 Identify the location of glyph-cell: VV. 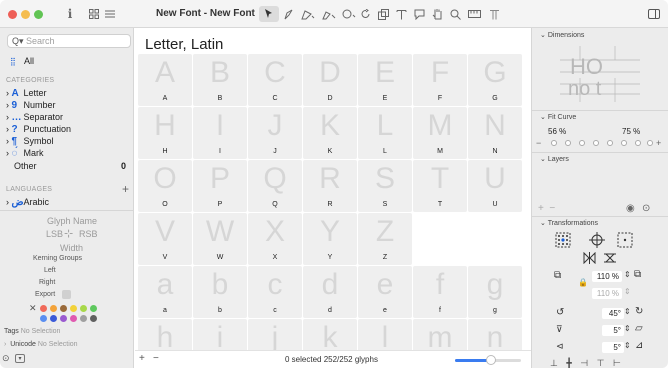
(165, 239).